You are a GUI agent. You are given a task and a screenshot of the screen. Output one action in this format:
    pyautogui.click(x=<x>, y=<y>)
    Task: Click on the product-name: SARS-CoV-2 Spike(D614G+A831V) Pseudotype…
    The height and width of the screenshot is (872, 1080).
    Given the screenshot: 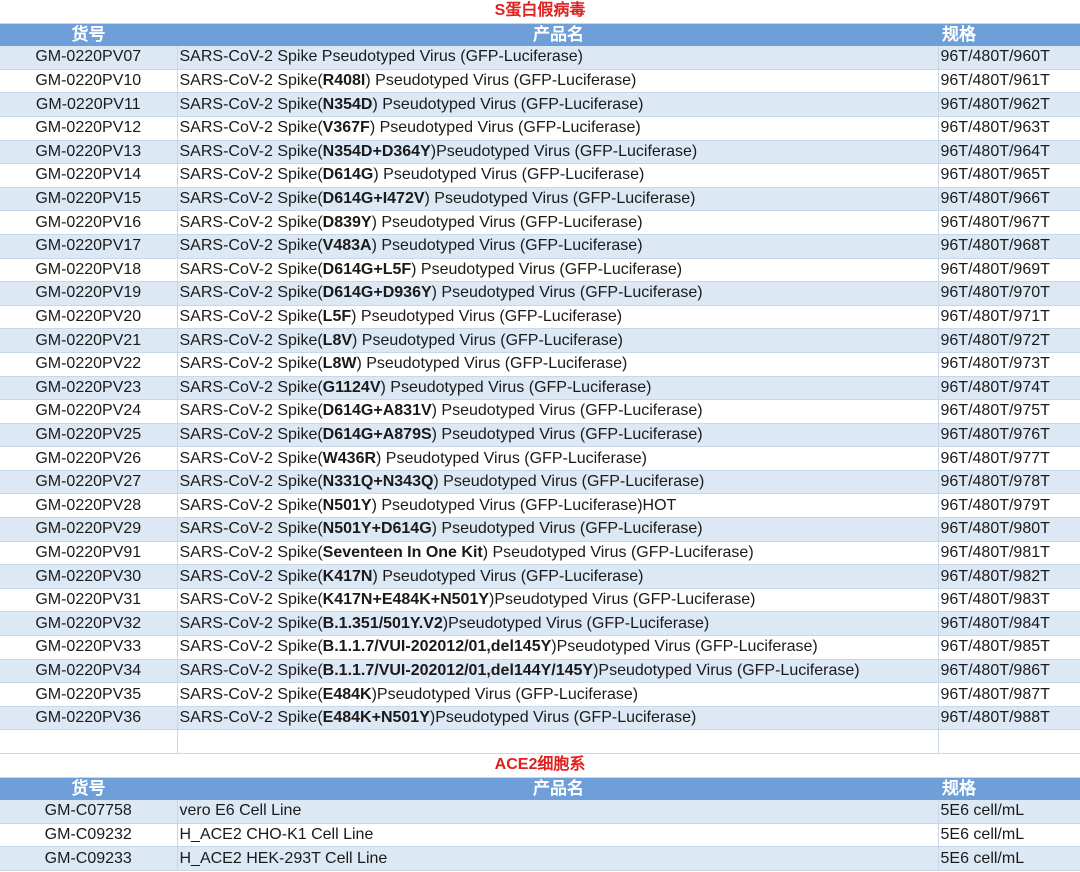 What is the action you would take?
    pyautogui.click(x=557, y=411)
    